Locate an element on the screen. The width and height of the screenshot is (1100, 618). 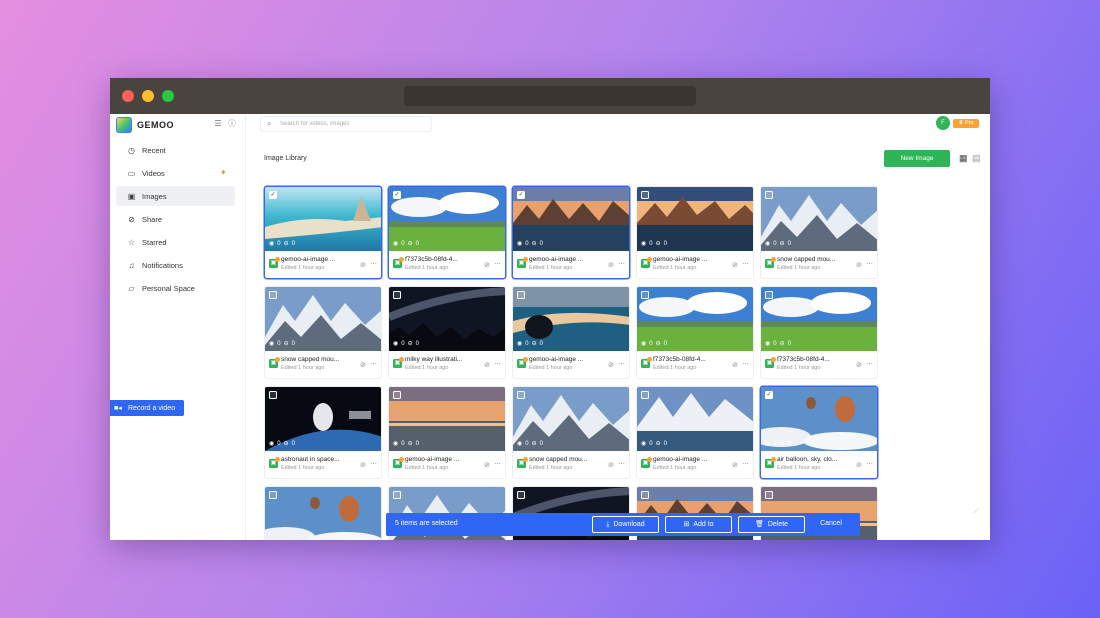
close-window-button is located at coordinates (128, 96).